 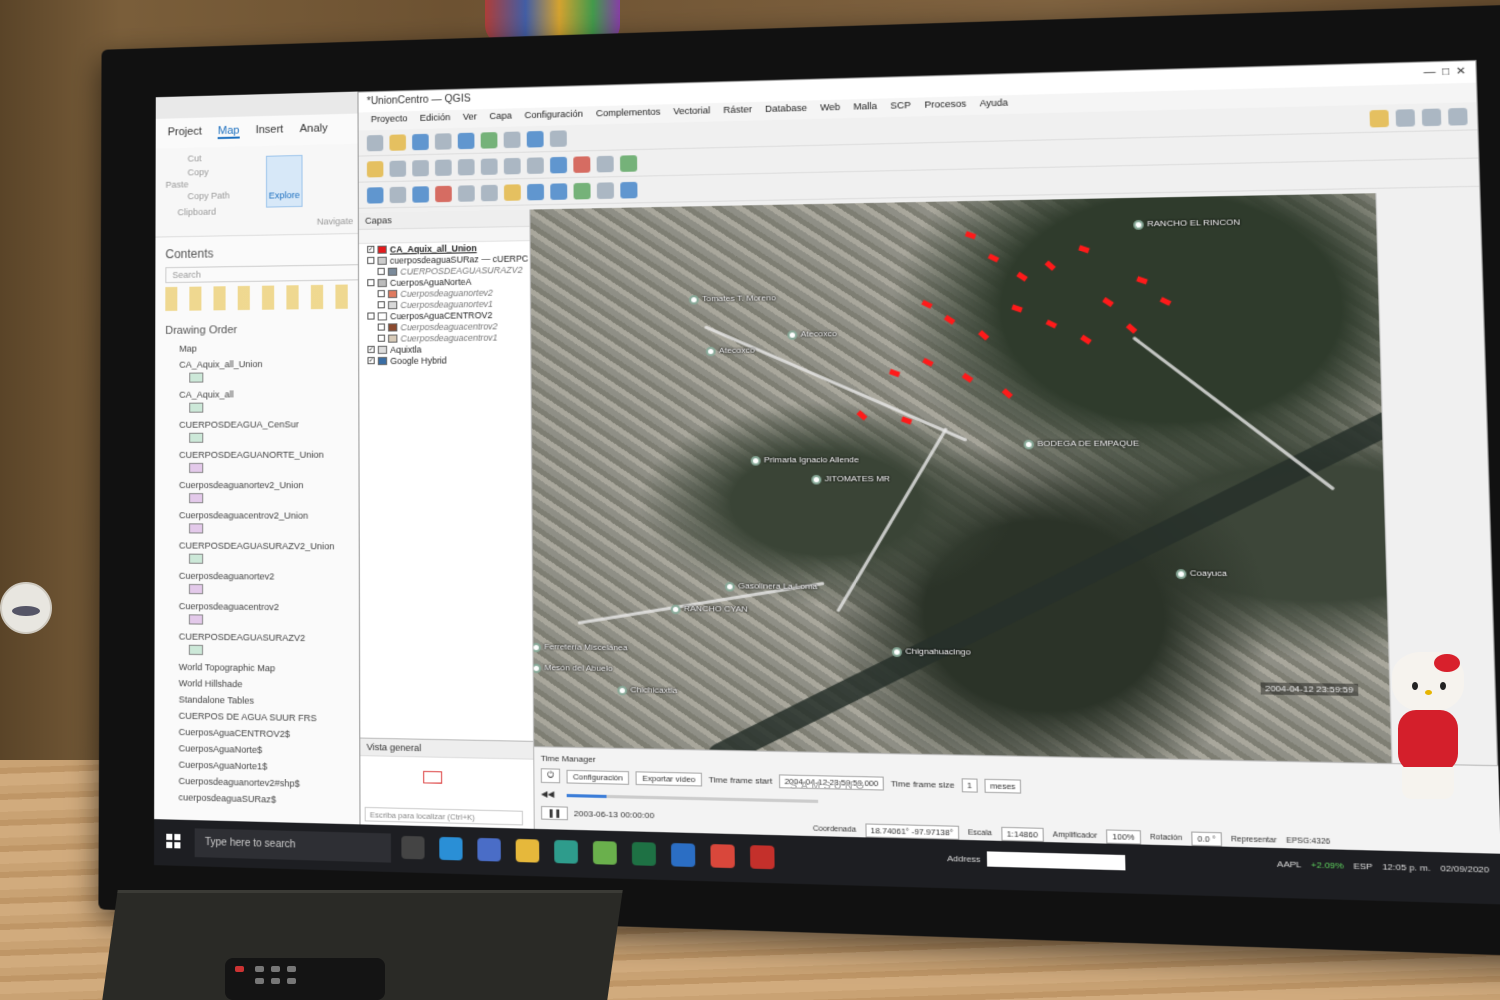 I want to click on save-icon, so click(x=420, y=141).